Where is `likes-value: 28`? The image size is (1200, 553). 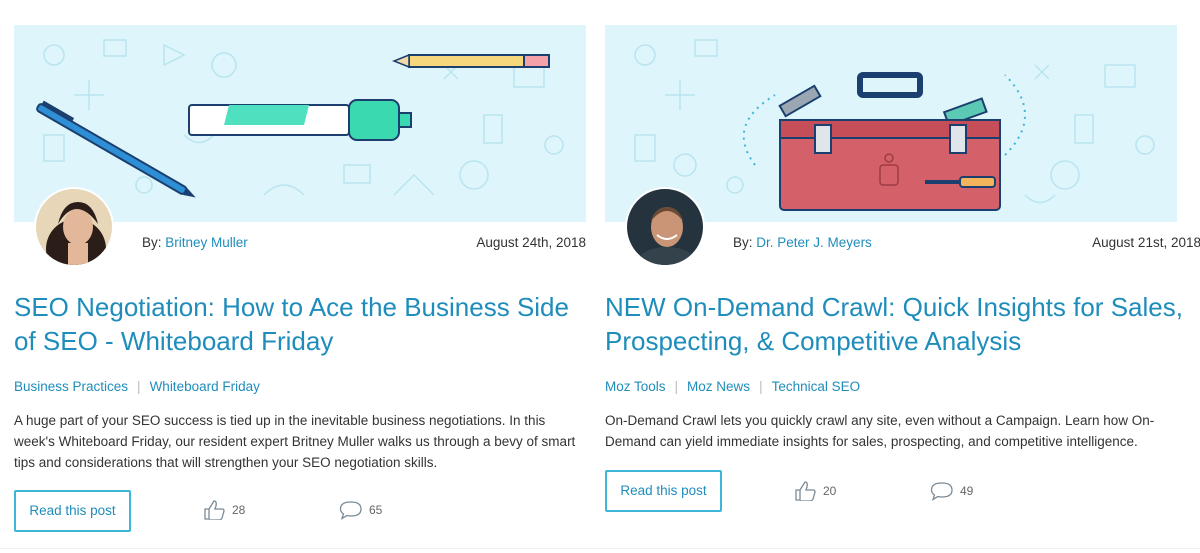 likes-value: 28 is located at coordinates (239, 510).